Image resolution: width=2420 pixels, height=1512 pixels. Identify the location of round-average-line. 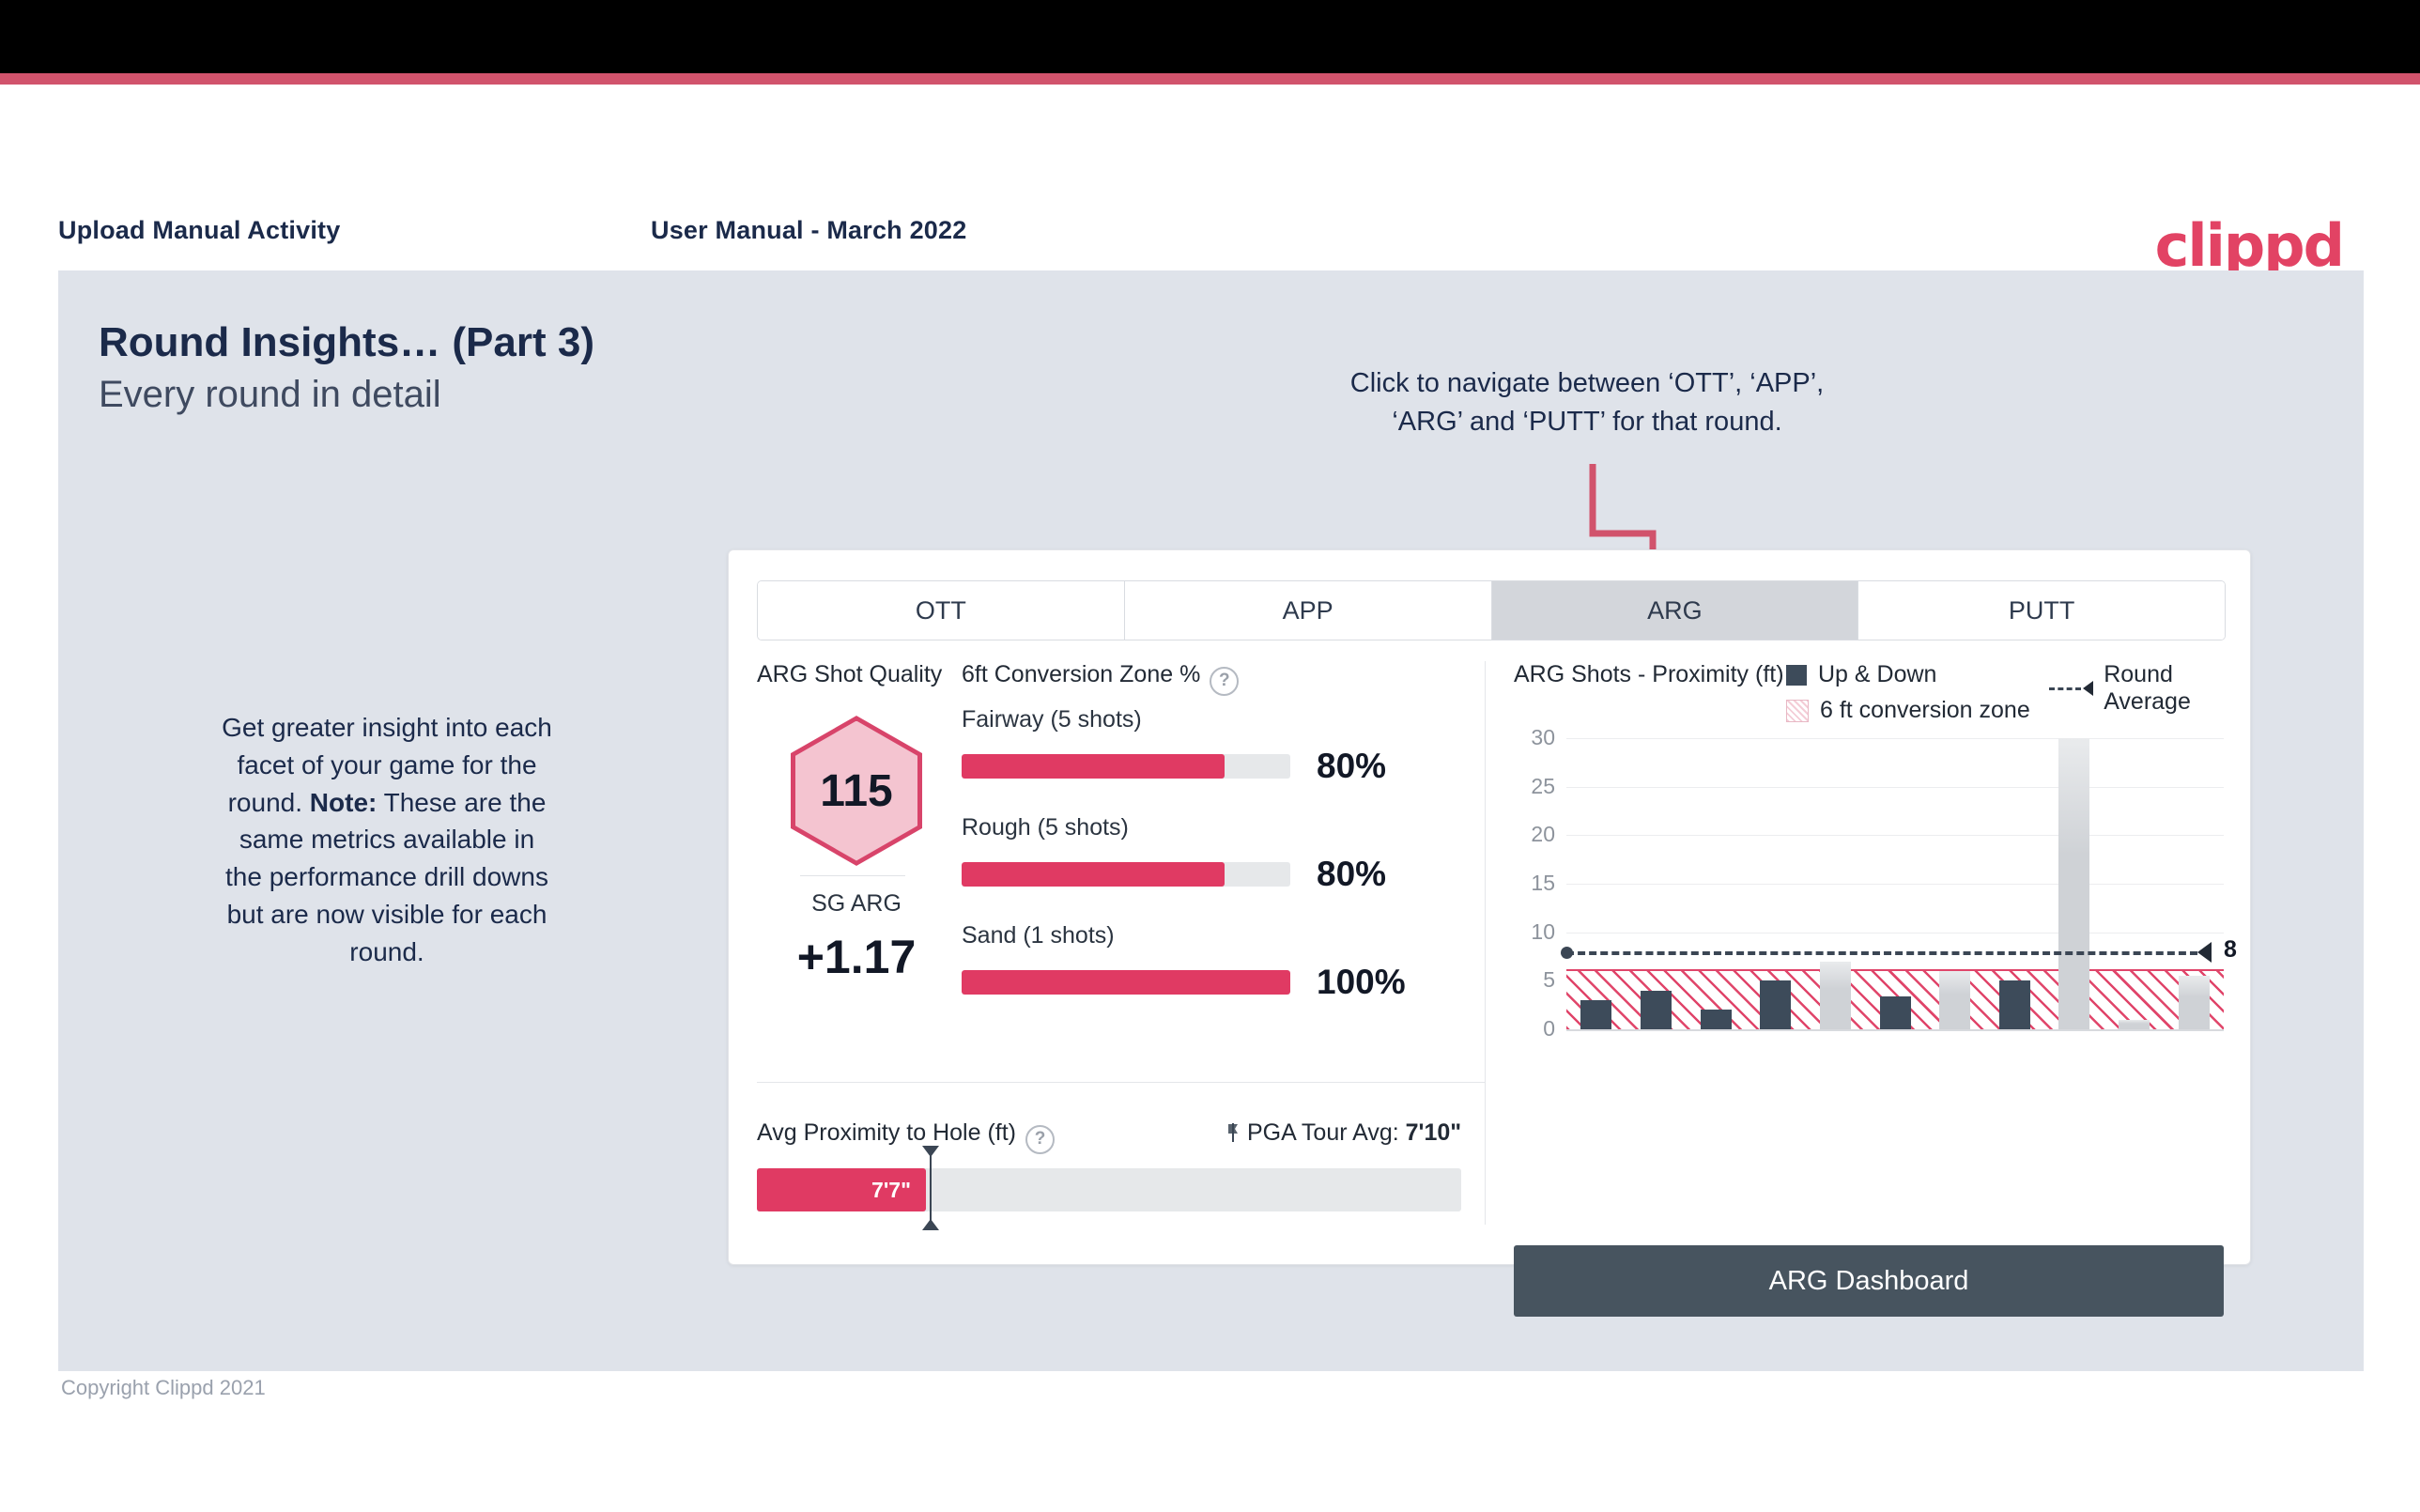
(1881, 954).